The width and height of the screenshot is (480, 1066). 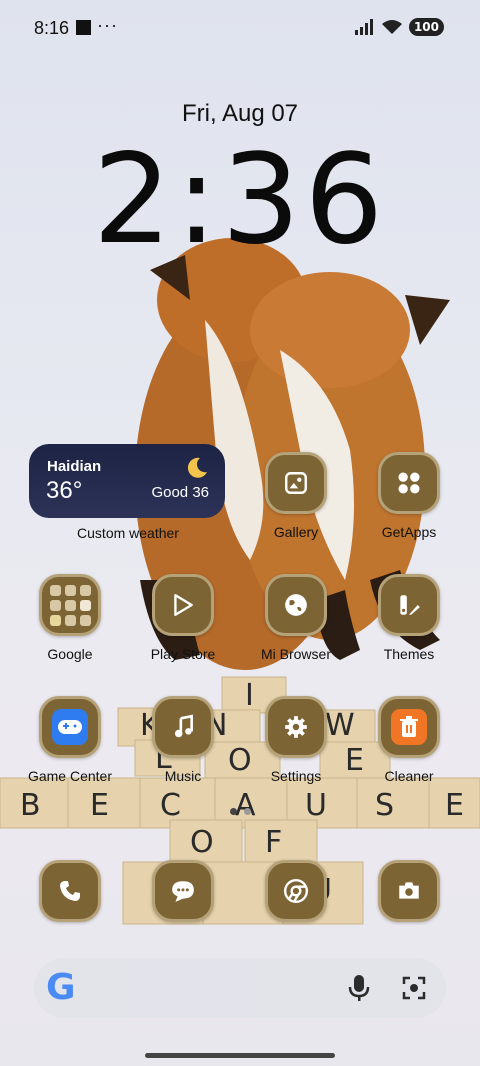 What do you see at coordinates (295, 654) in the screenshot?
I see `app-label: Mi Browser` at bounding box center [295, 654].